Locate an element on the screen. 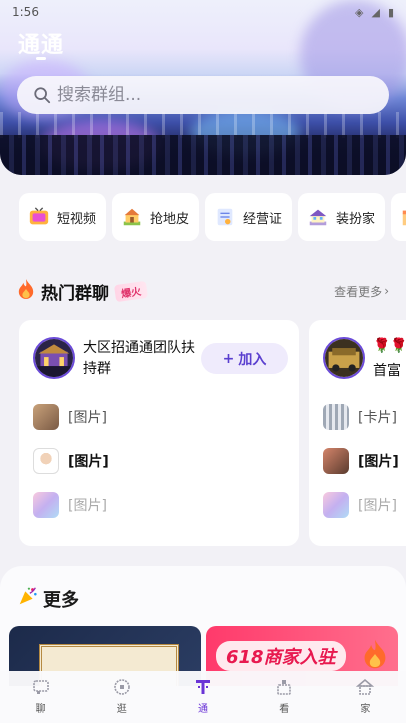 Image resolution: width=406 pixels, height=723 pixels. group-name: 首富 is located at coordinates (387, 371).